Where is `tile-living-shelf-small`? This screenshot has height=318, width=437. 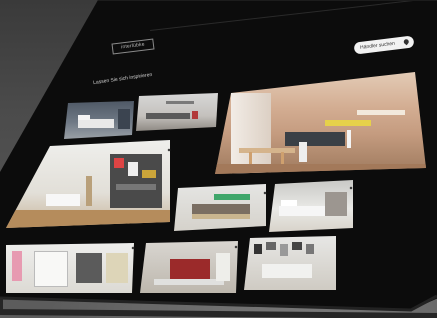
tile-living-shelf-small is located at coordinates (177, 112).